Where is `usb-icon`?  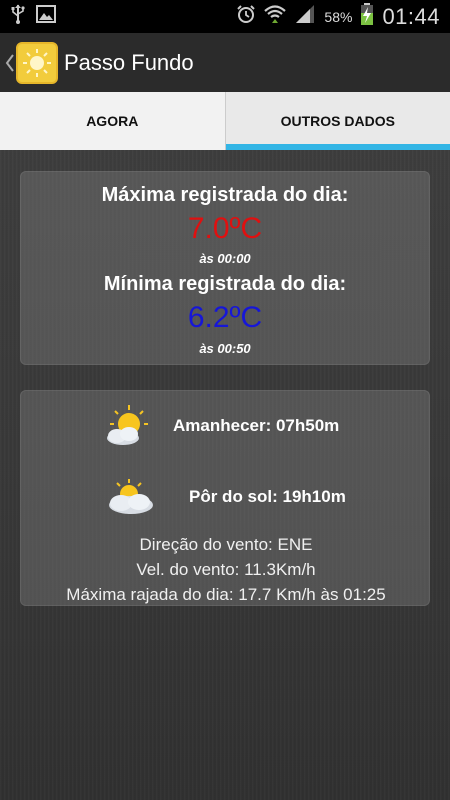 usb-icon is located at coordinates (18, 16).